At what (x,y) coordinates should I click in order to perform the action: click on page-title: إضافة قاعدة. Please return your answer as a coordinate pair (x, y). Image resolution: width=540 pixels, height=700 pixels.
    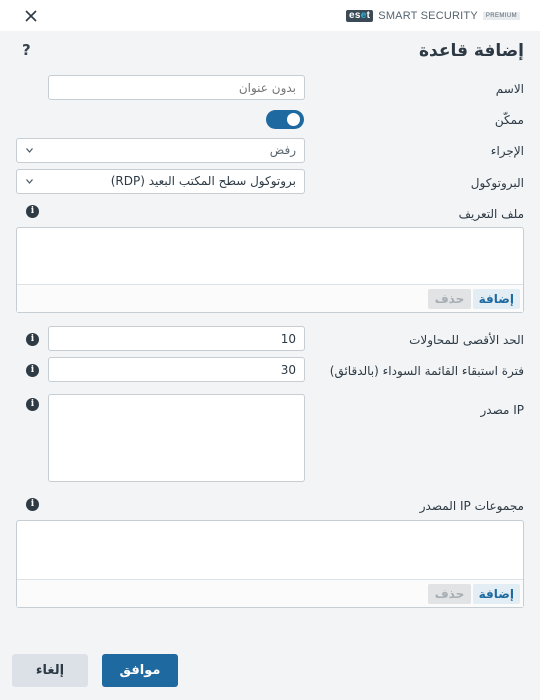
    Looking at the image, I should click on (471, 51).